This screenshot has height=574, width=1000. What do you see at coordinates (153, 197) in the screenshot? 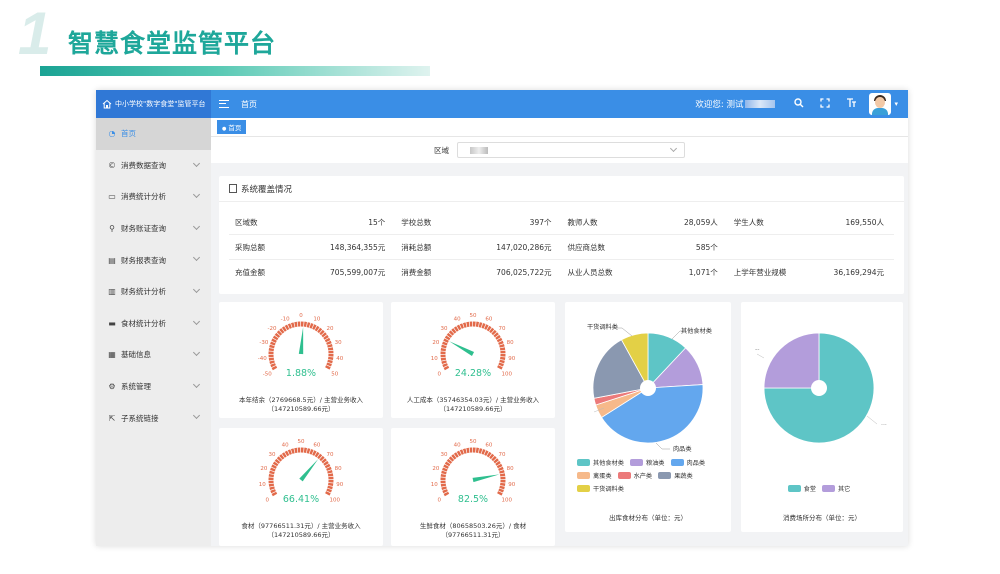
I see `sidebar-item-2: ▭ 消费统计分析` at bounding box center [153, 197].